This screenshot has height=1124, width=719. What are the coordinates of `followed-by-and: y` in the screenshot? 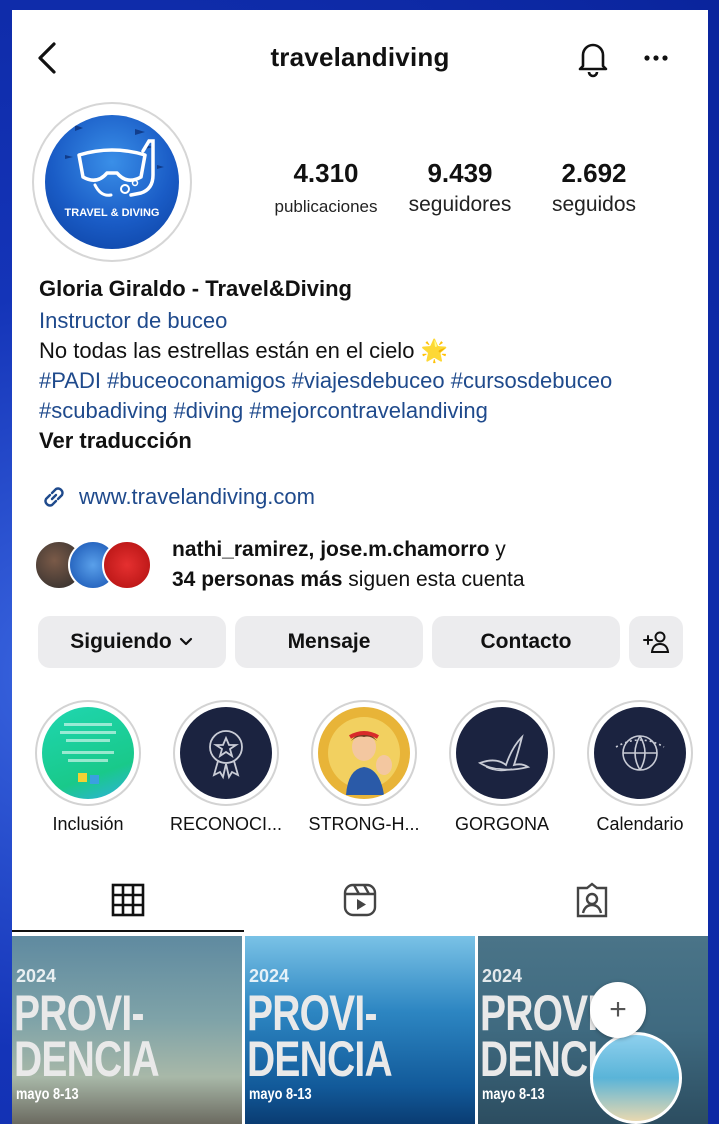 It's located at (497, 549).